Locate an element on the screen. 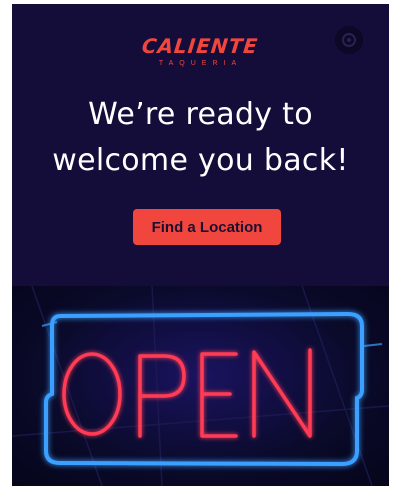 This screenshot has width=401, height=488. find-location-button: Find a Location is located at coordinates (207, 227).